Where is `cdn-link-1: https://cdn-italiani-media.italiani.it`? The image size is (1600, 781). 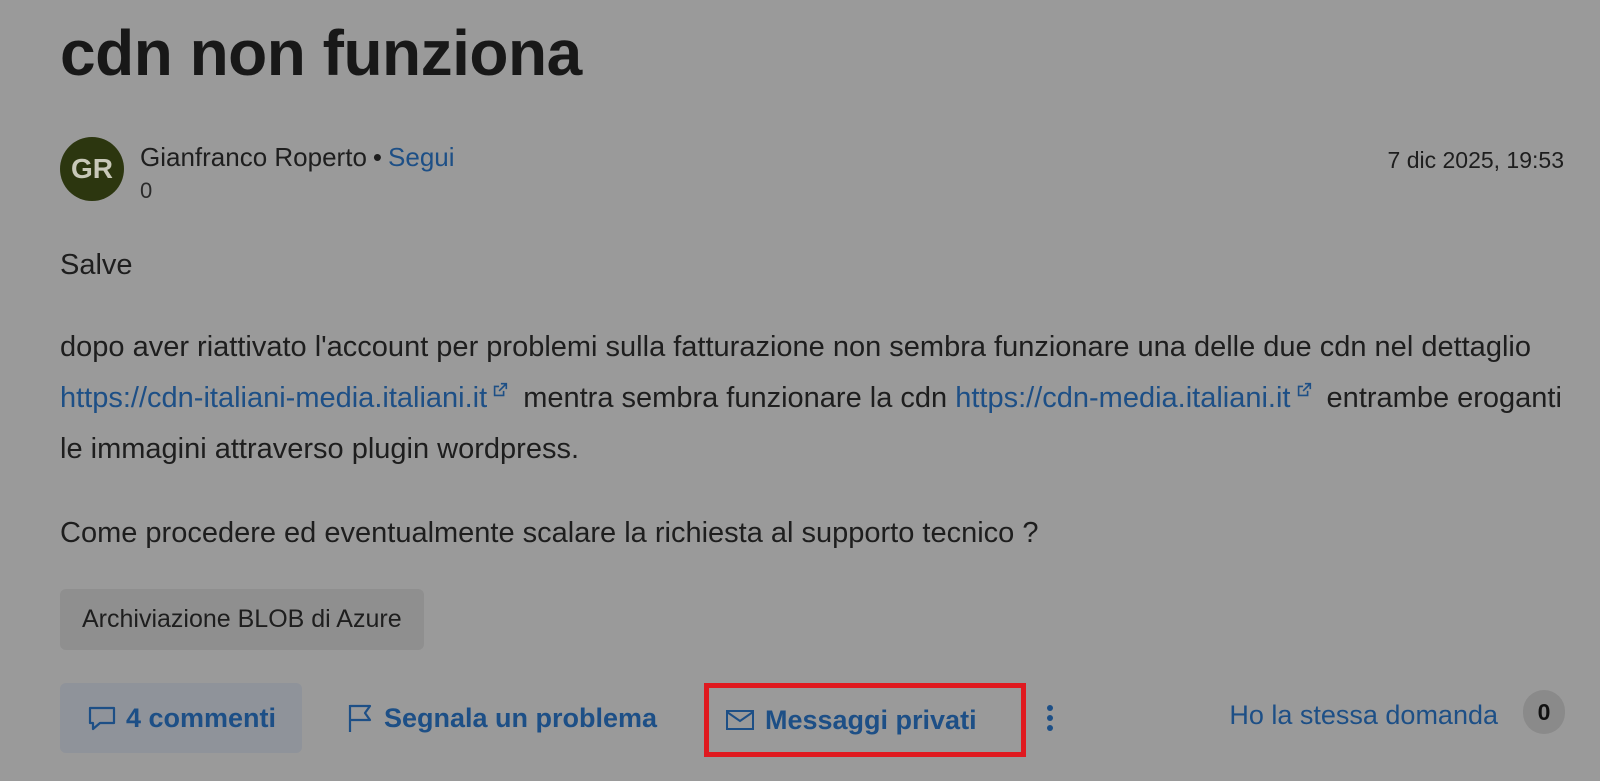 cdn-link-1: https://cdn-italiani-media.italiani.it is located at coordinates (287, 398).